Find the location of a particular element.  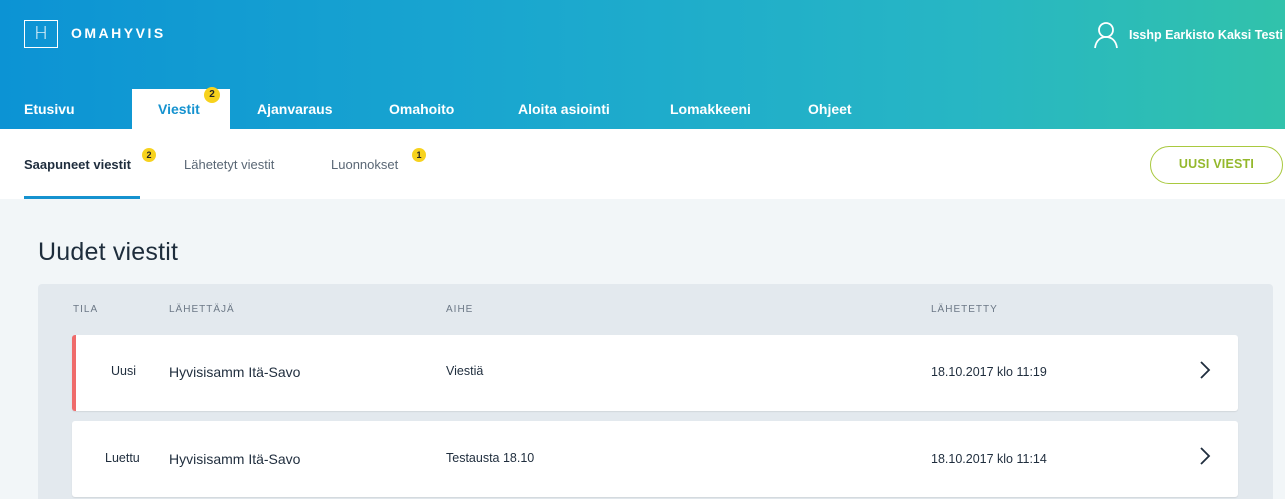

nav-item-label: Omahoito is located at coordinates (422, 109).